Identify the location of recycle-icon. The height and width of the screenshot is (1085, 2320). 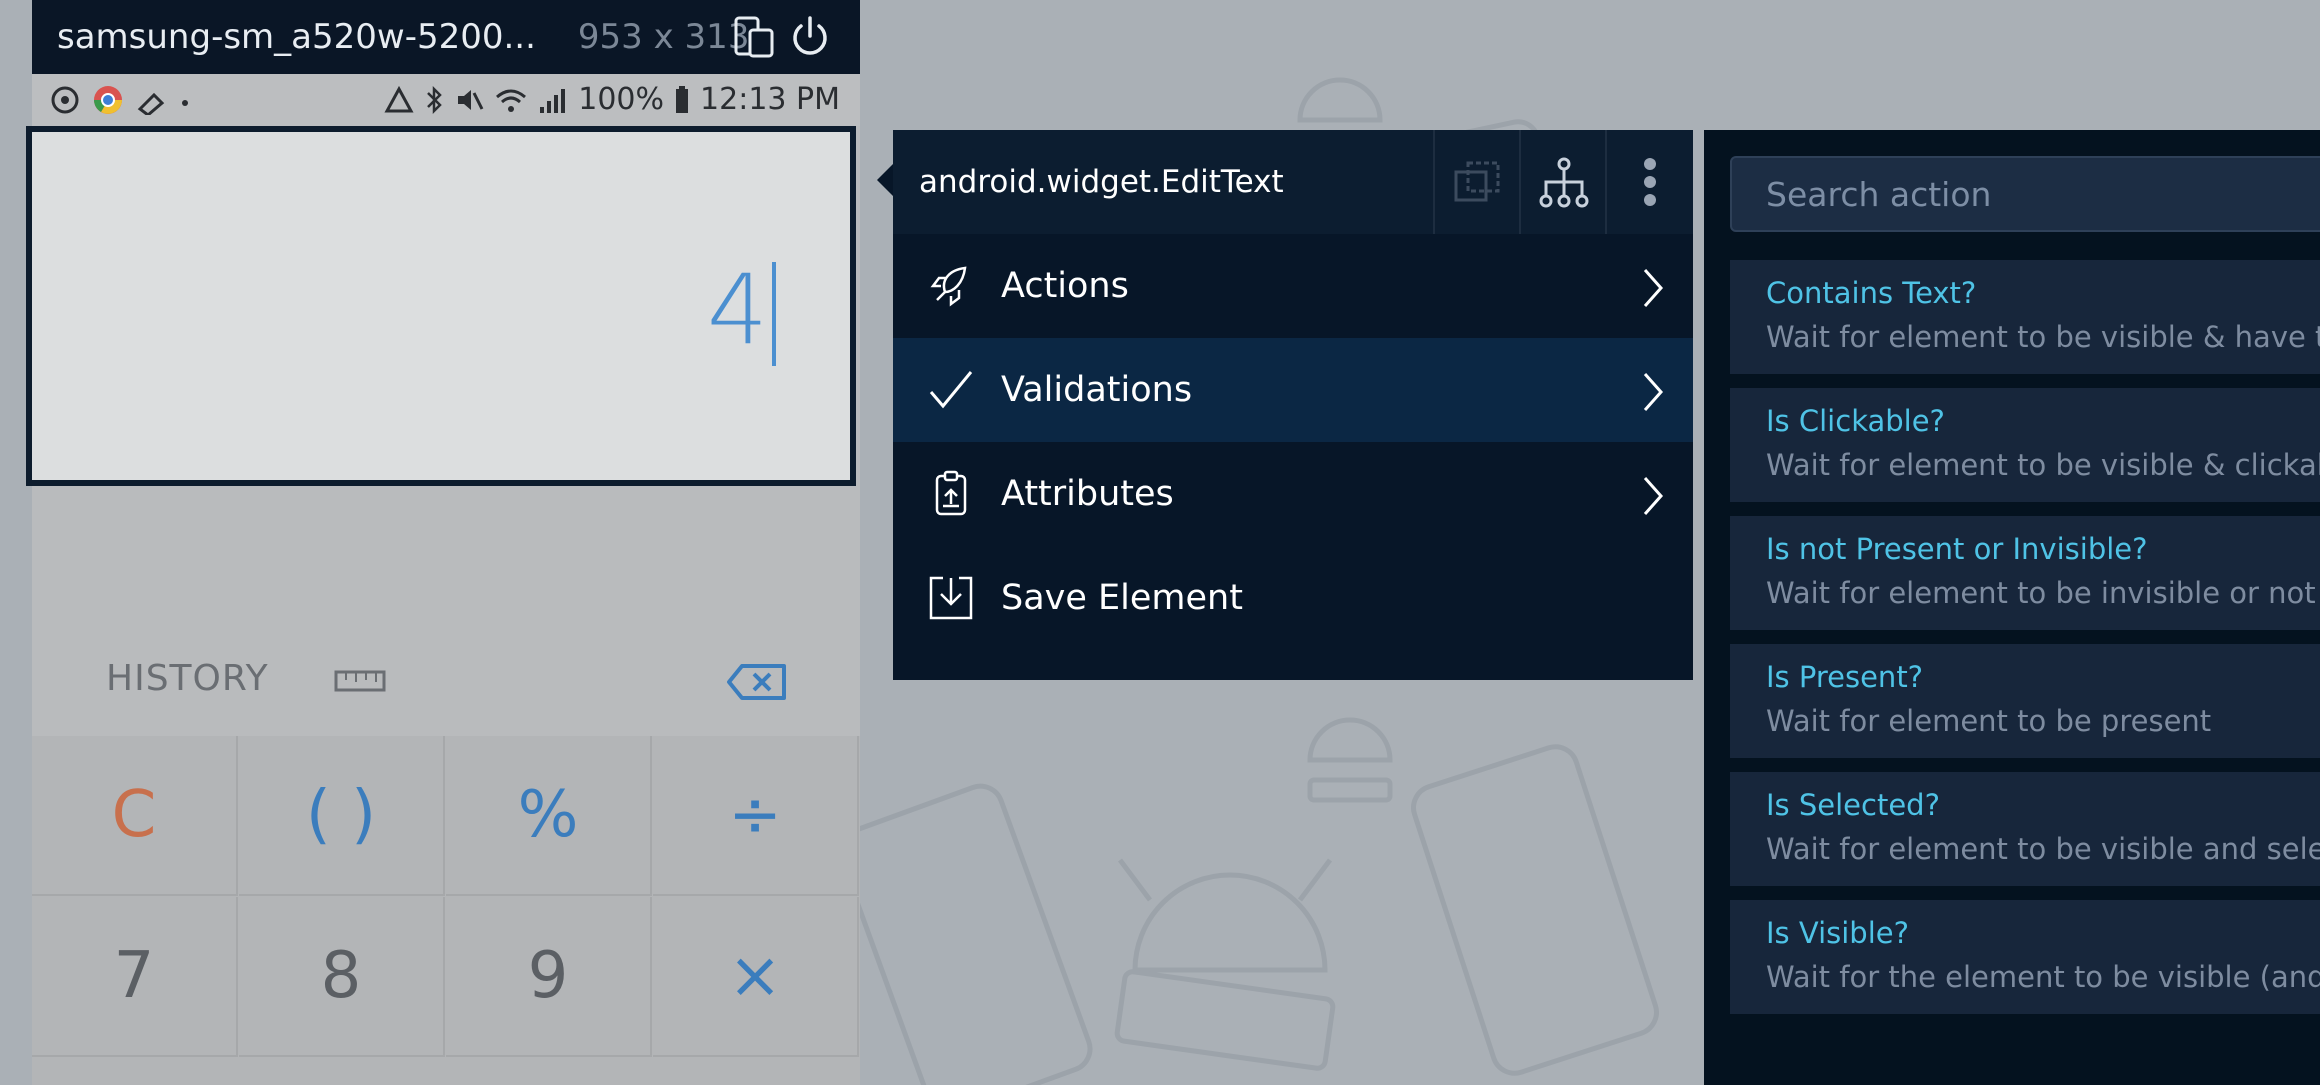
(399, 98).